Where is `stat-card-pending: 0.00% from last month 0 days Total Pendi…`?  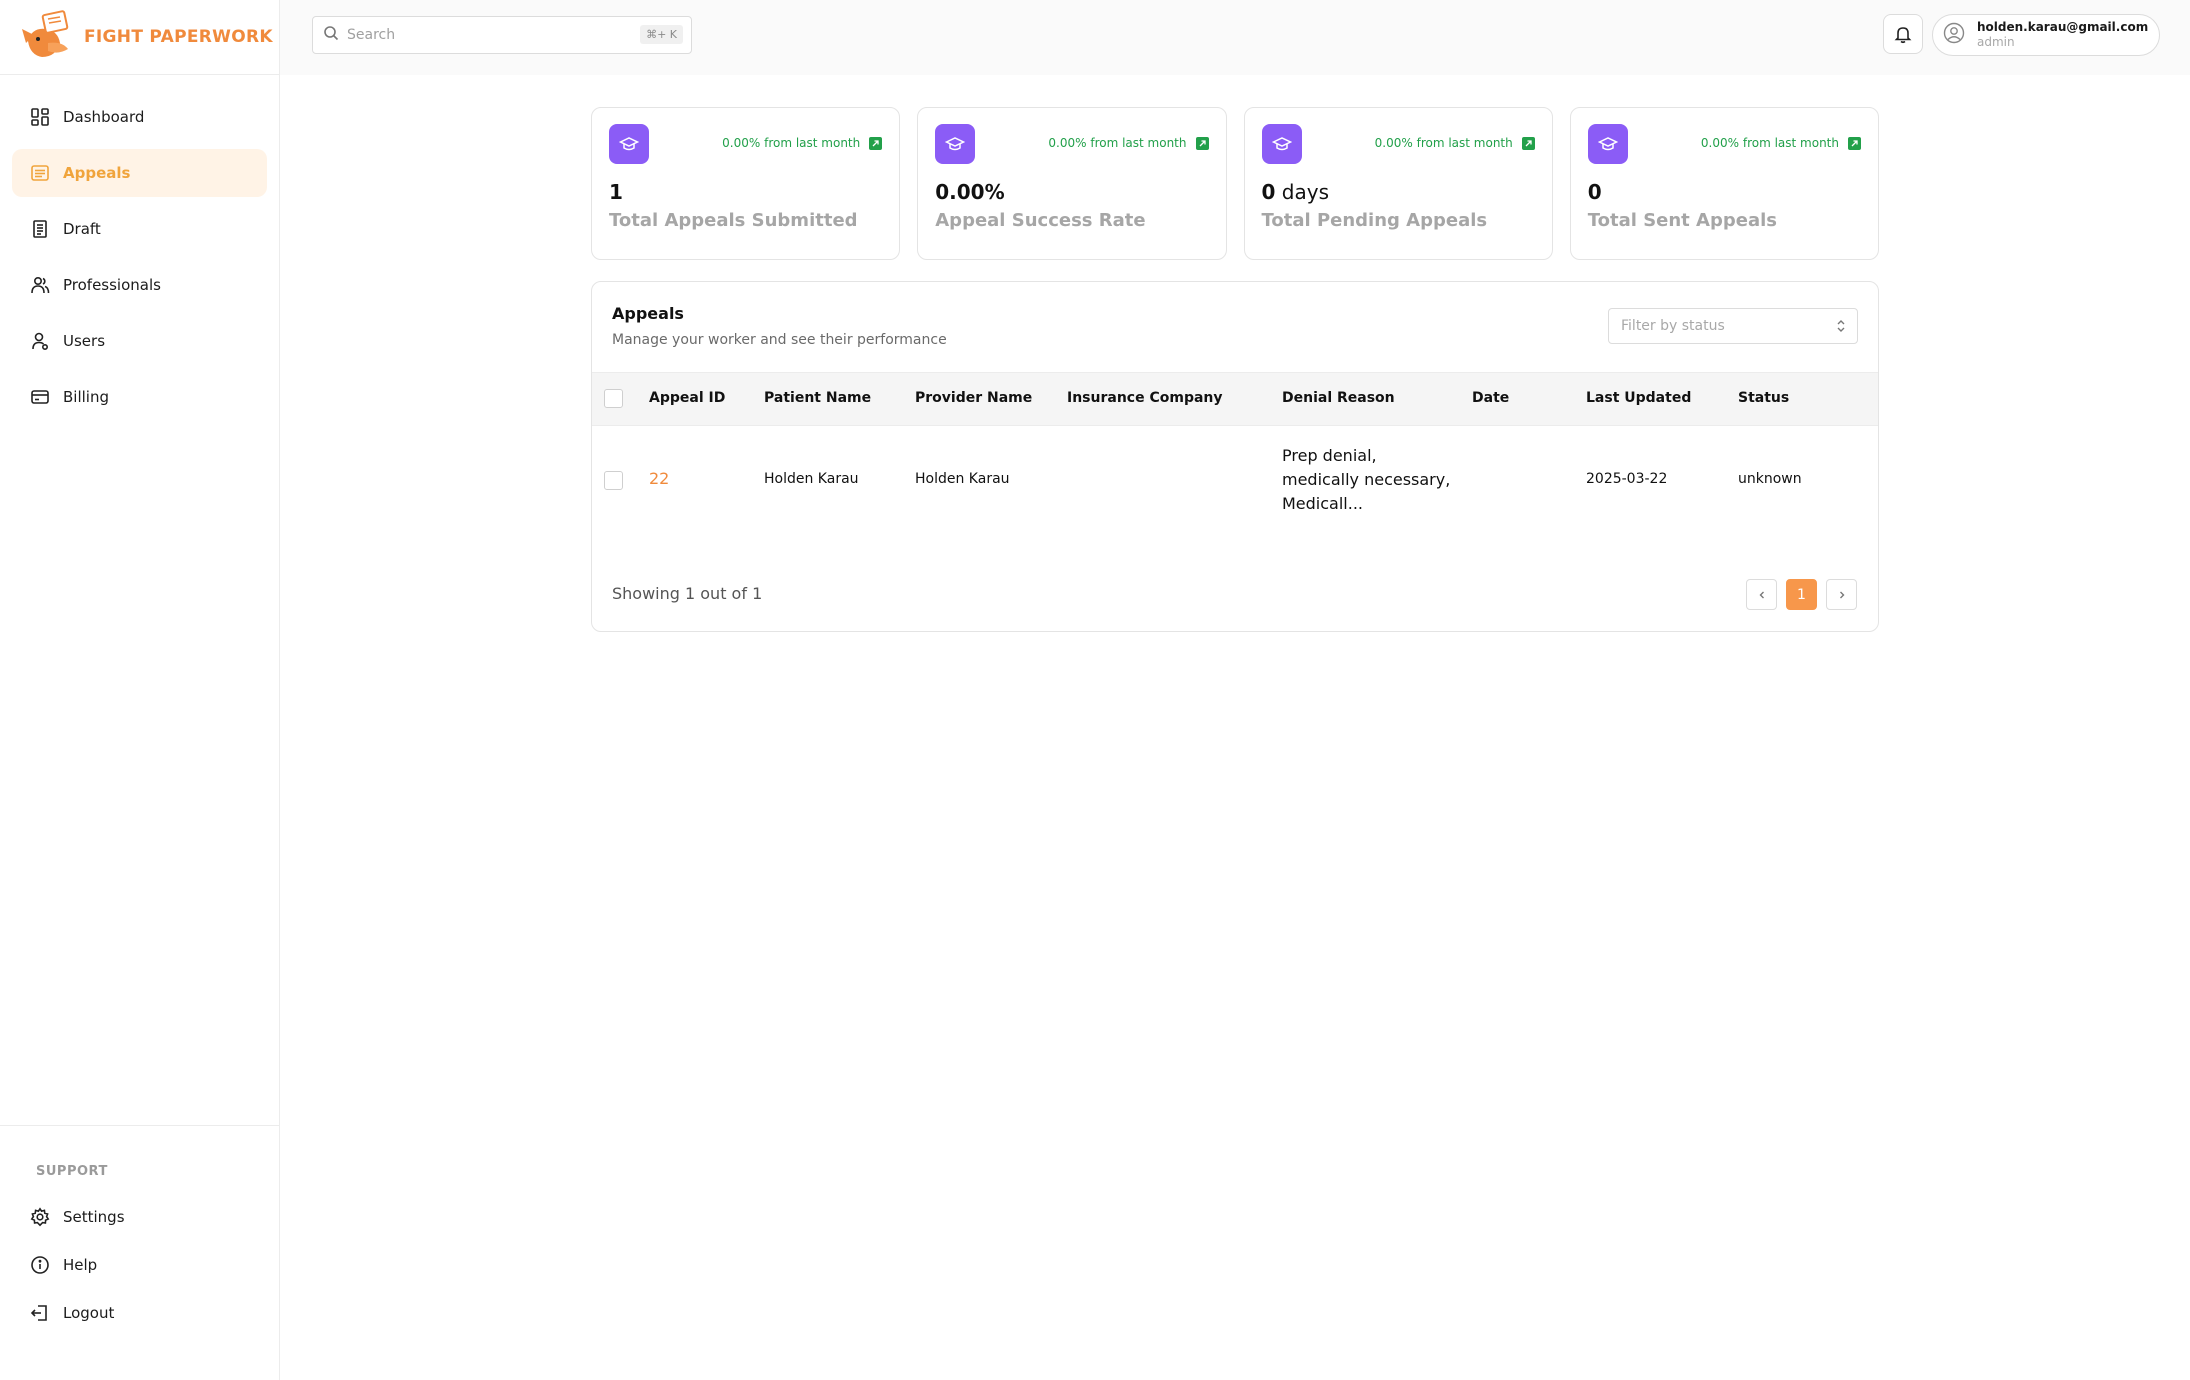
stat-card-pending: 0.00% from last month 0 days Total Pendi… is located at coordinates (1398, 183).